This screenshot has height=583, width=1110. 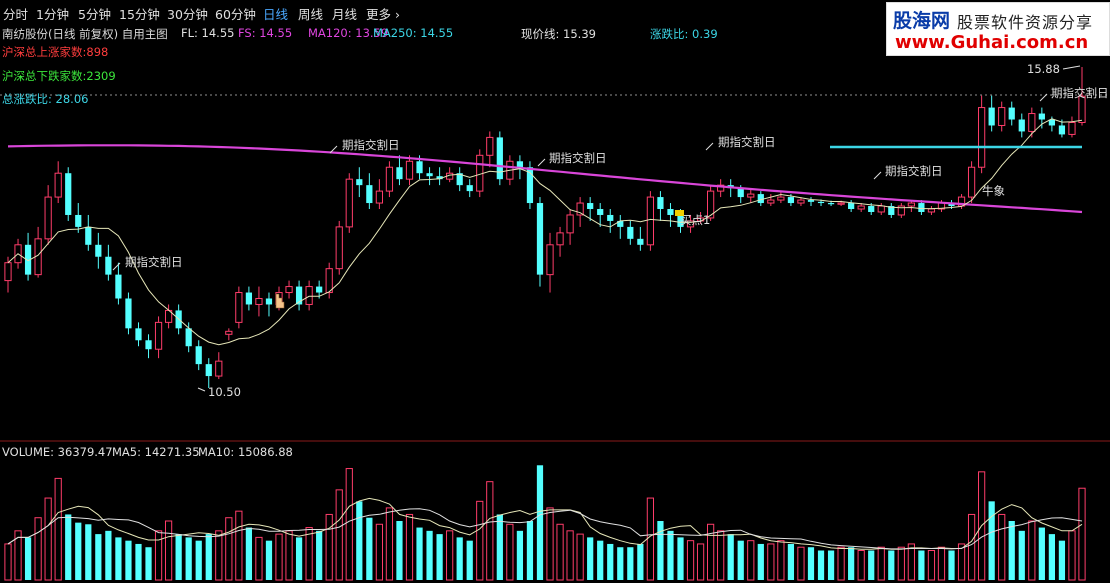 What do you see at coordinates (545, 529) in the screenshot?
I see `volume-ma10-line` at bounding box center [545, 529].